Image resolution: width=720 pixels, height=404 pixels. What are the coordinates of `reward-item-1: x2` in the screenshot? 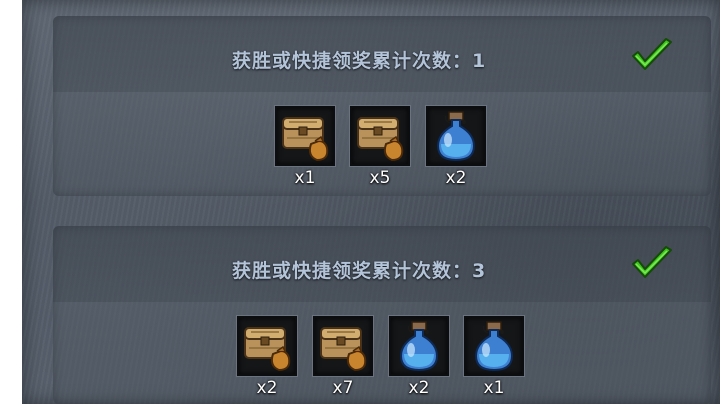 It's located at (267, 357).